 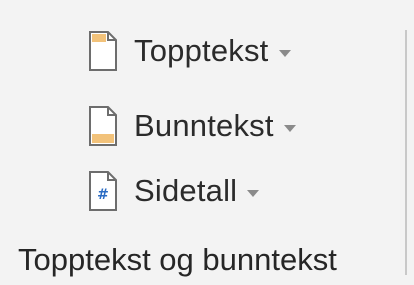 I want to click on page-footer-icon, so click(x=103, y=126).